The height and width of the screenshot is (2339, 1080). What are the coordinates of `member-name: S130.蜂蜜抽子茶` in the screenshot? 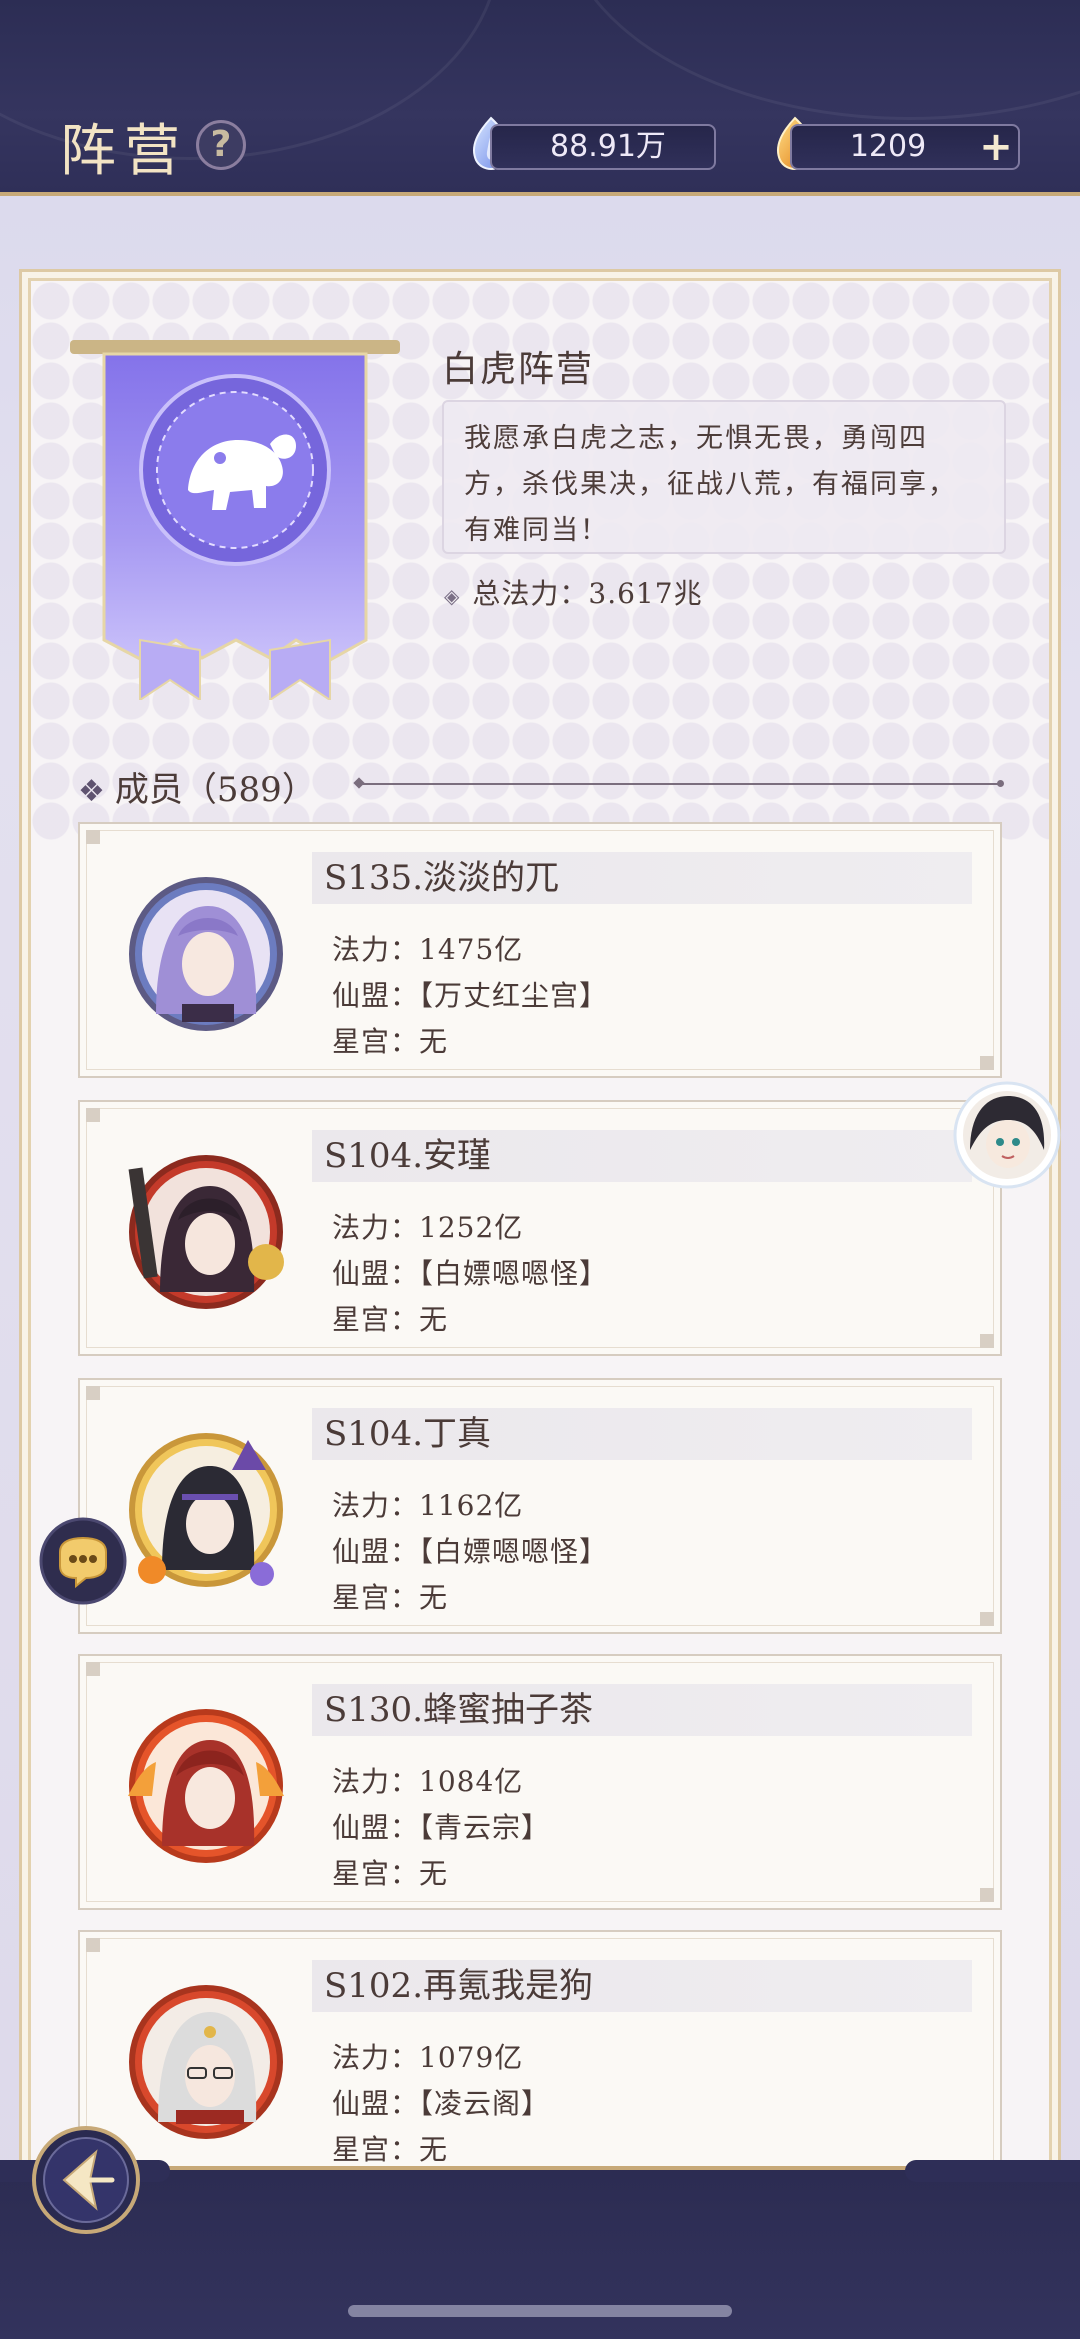 It's located at (642, 1710).